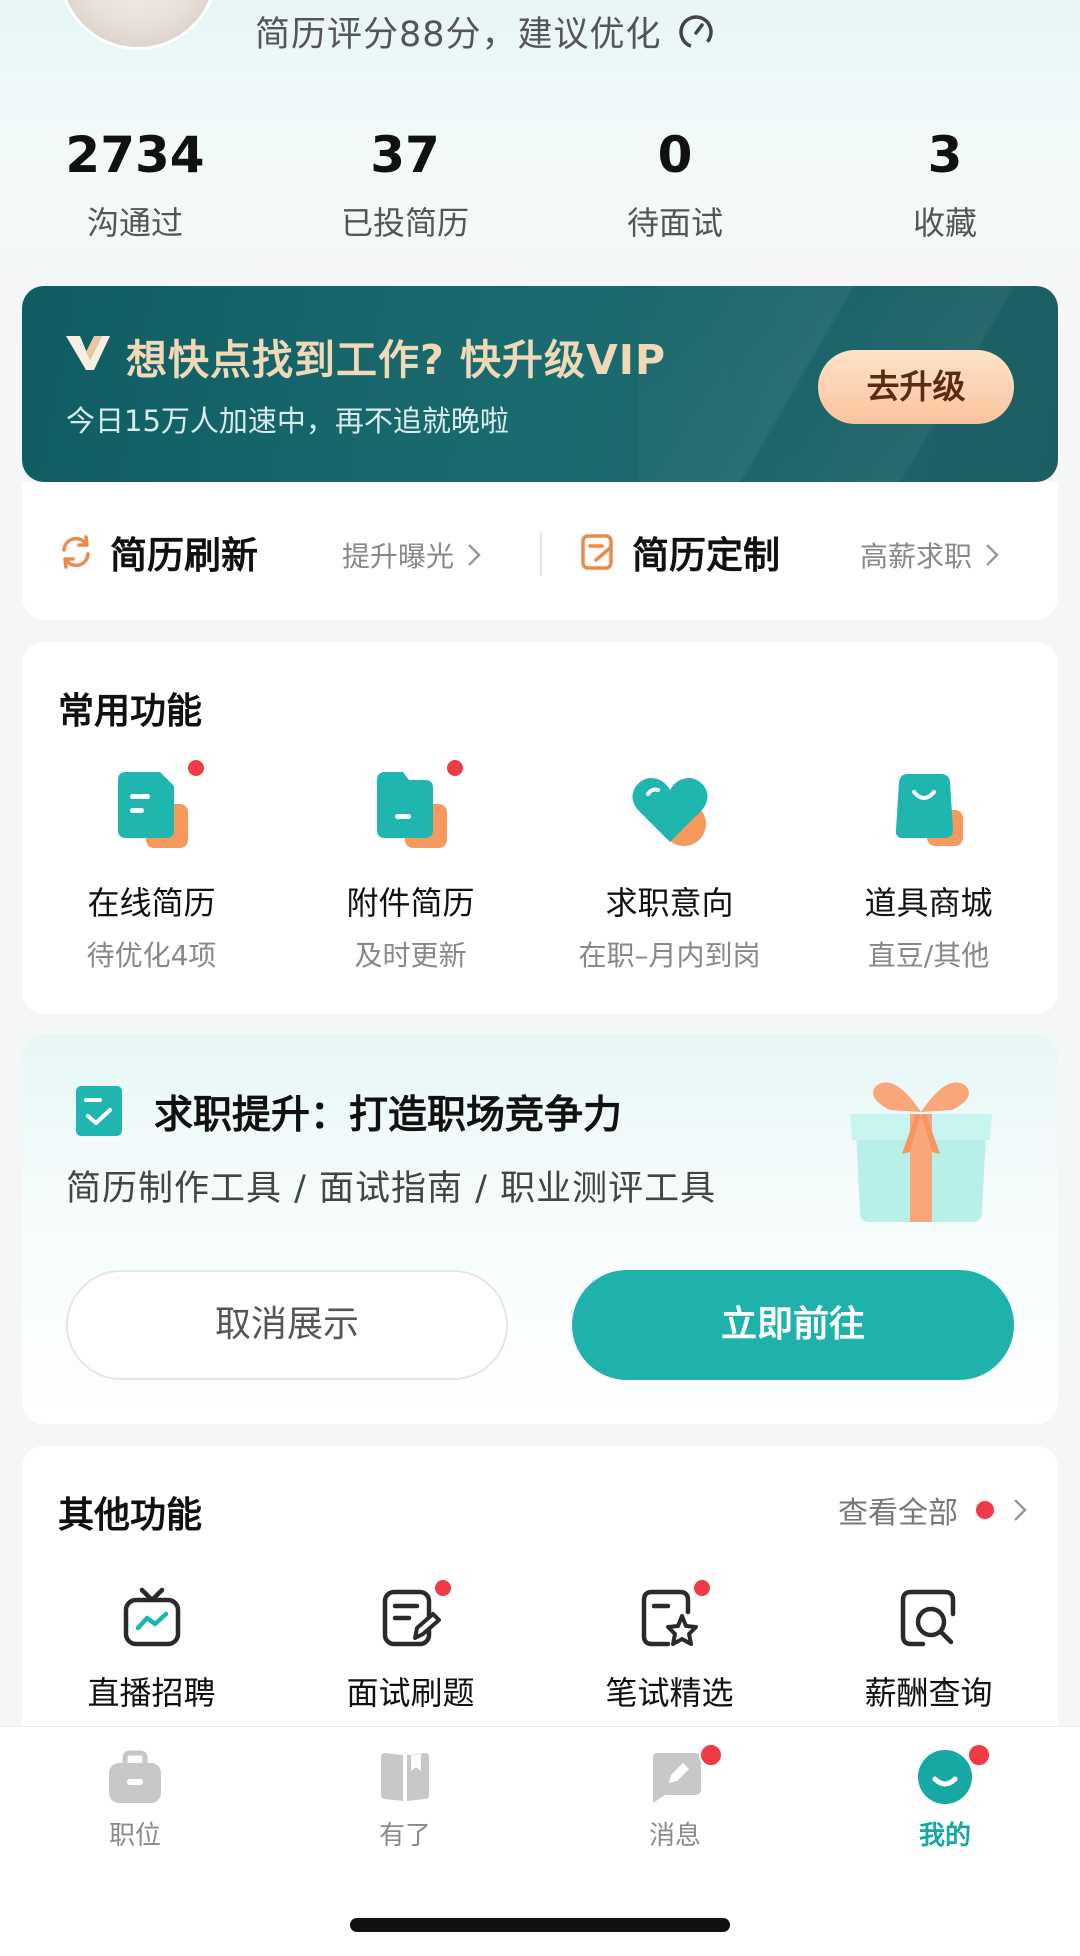 Image resolution: width=1080 pixels, height=1956 pixels. Describe the element at coordinates (410, 903) in the screenshot. I see `item-name: 附件简历` at that location.